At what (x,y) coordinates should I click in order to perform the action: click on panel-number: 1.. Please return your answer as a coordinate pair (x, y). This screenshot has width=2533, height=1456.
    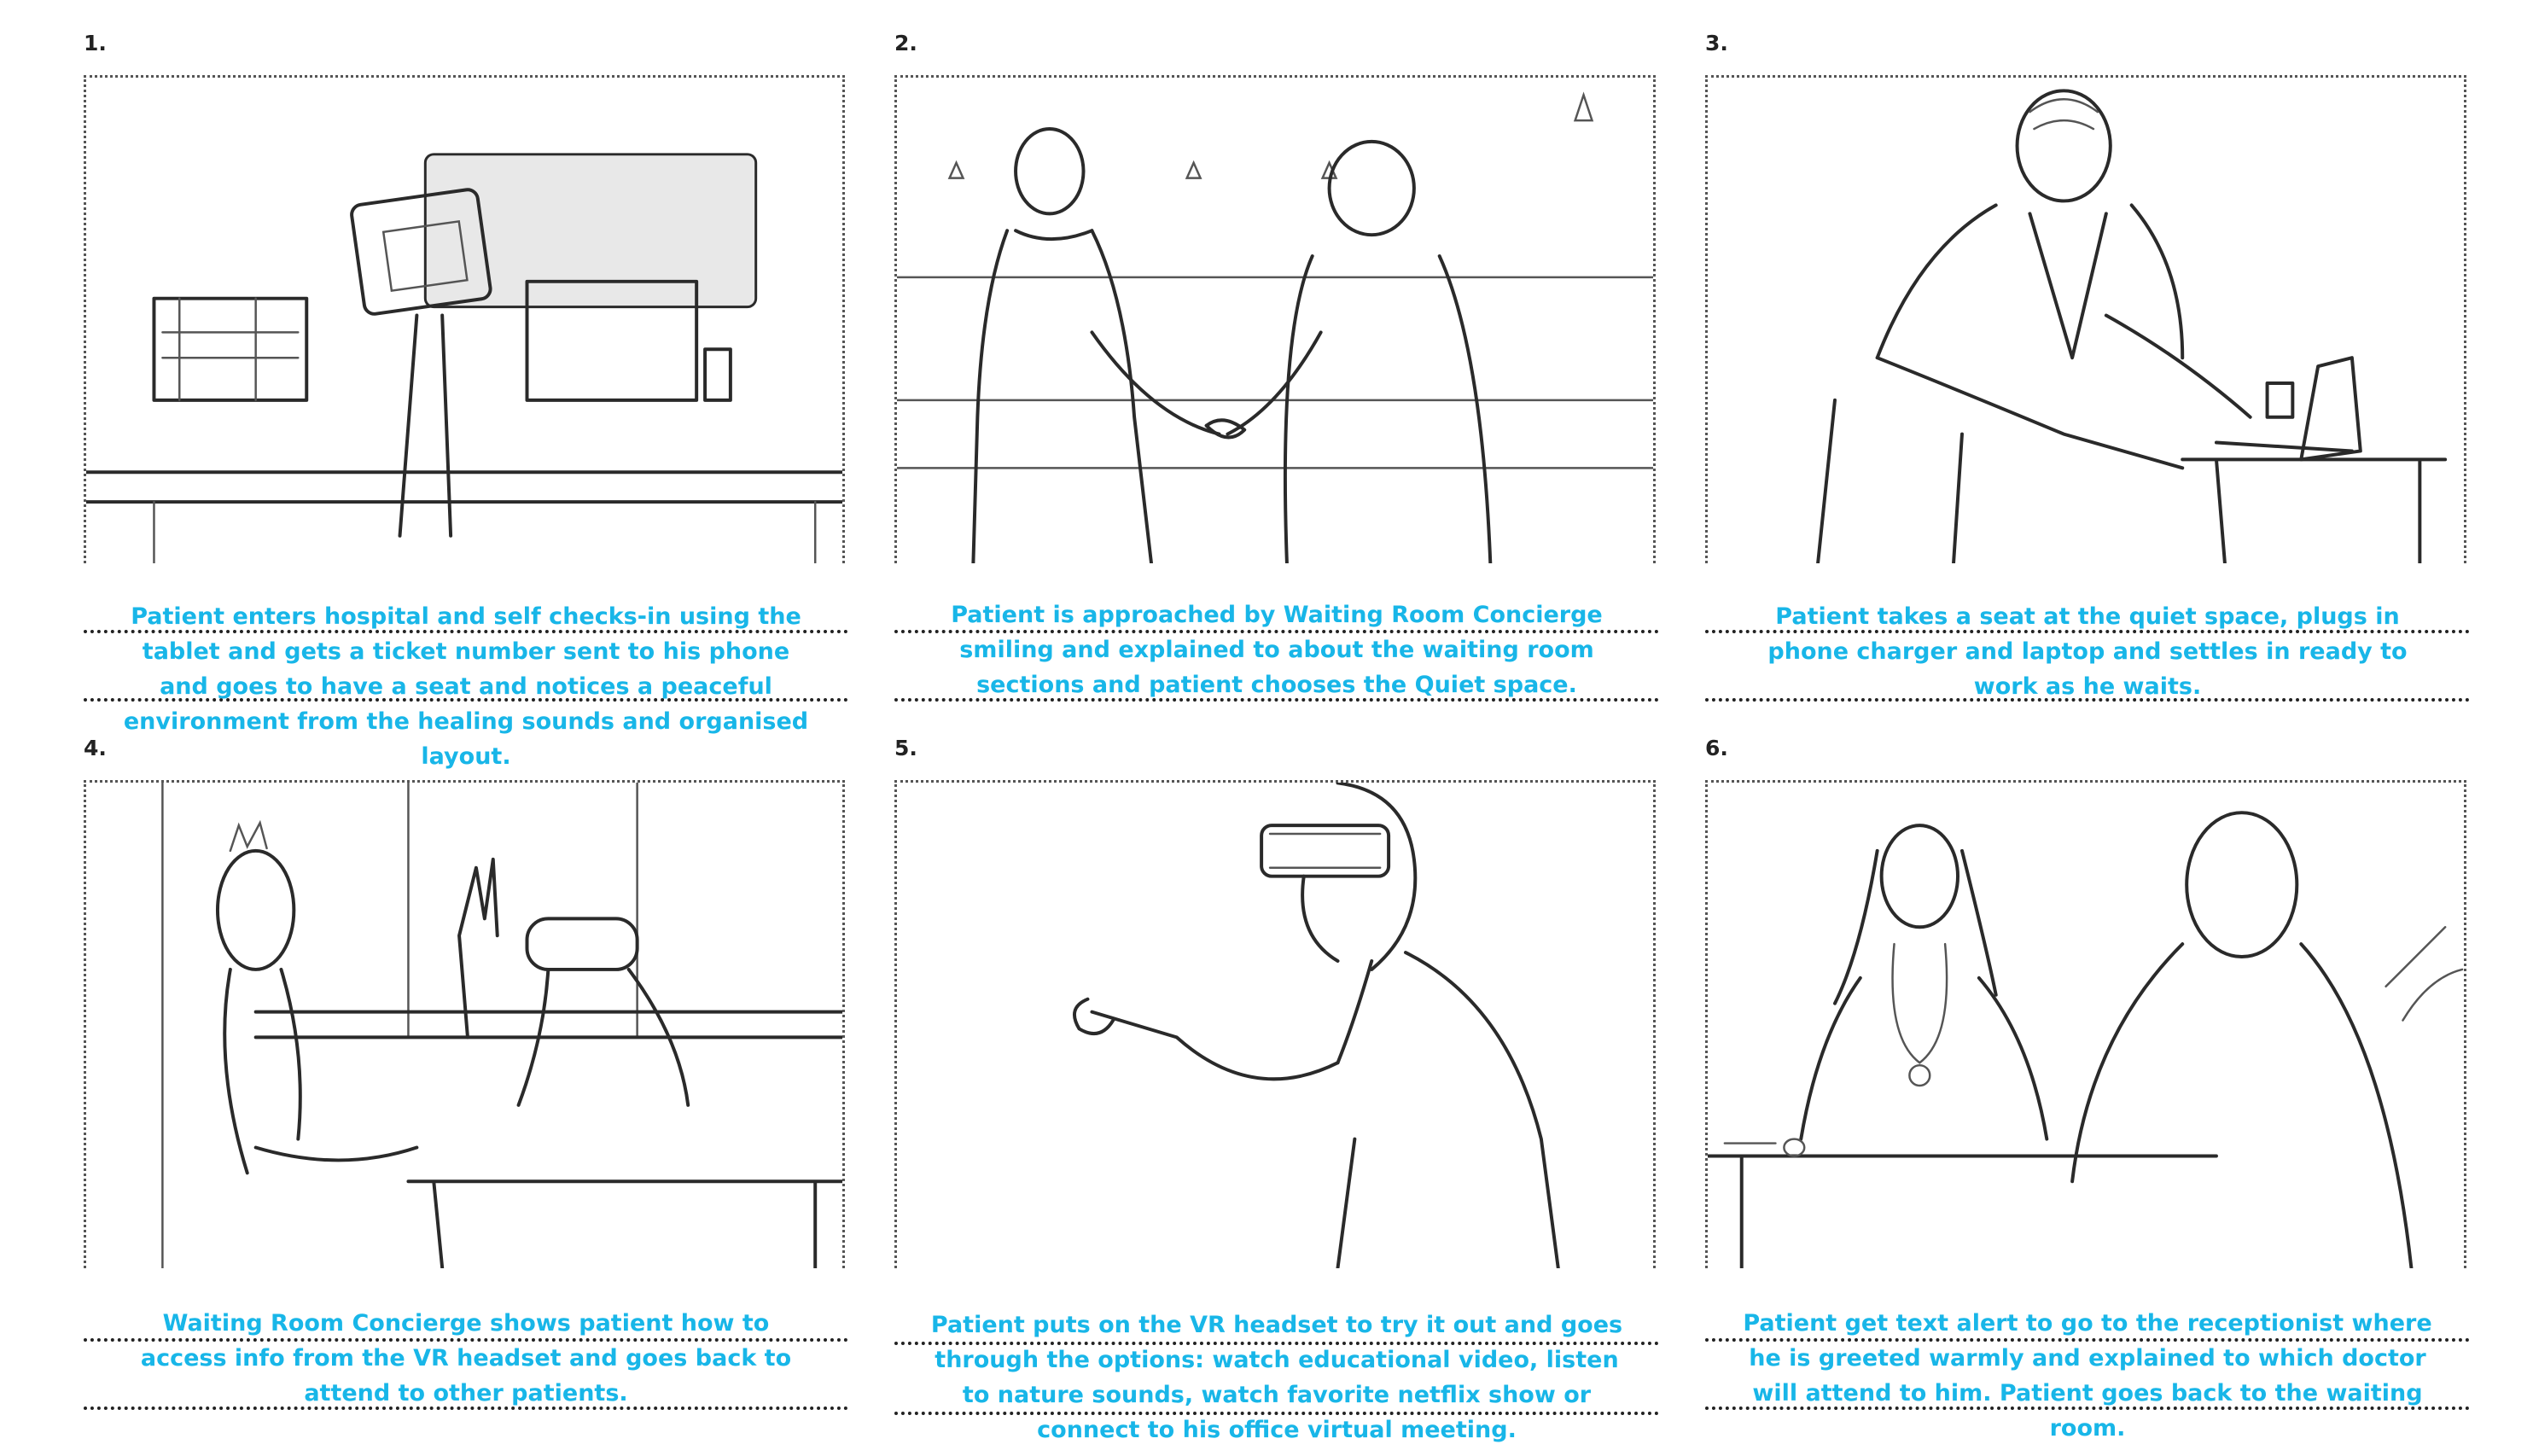
    Looking at the image, I should click on (95, 43).